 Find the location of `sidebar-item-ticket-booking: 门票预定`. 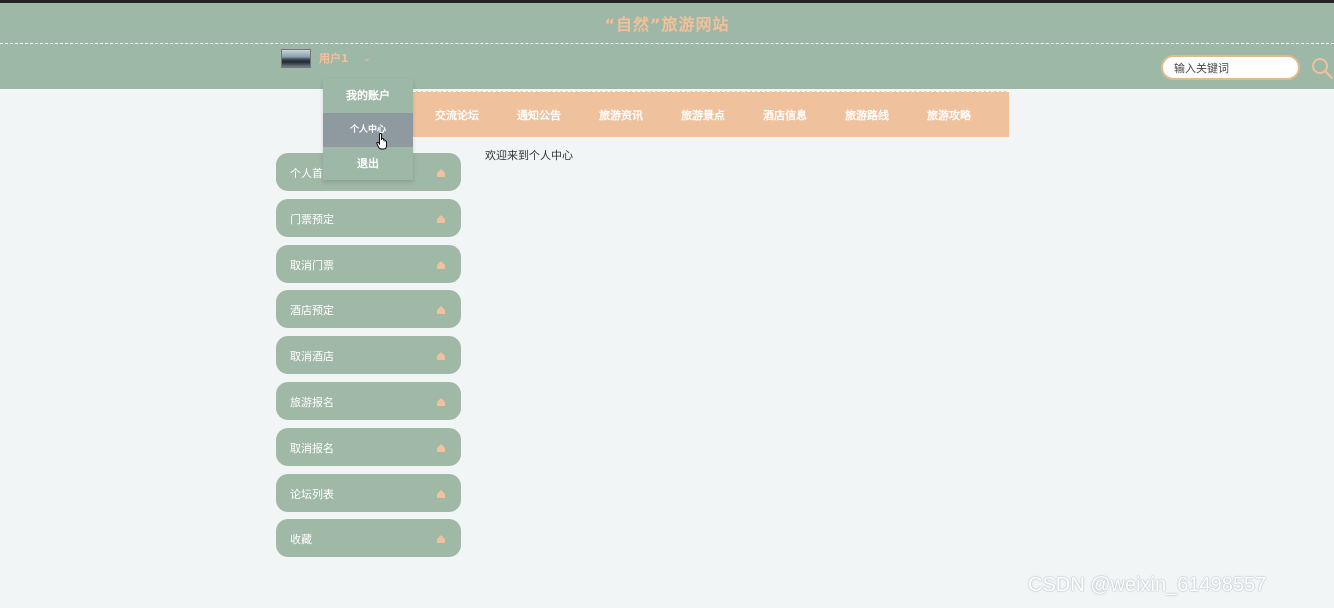

sidebar-item-ticket-booking: 门票预定 is located at coordinates (368, 217).